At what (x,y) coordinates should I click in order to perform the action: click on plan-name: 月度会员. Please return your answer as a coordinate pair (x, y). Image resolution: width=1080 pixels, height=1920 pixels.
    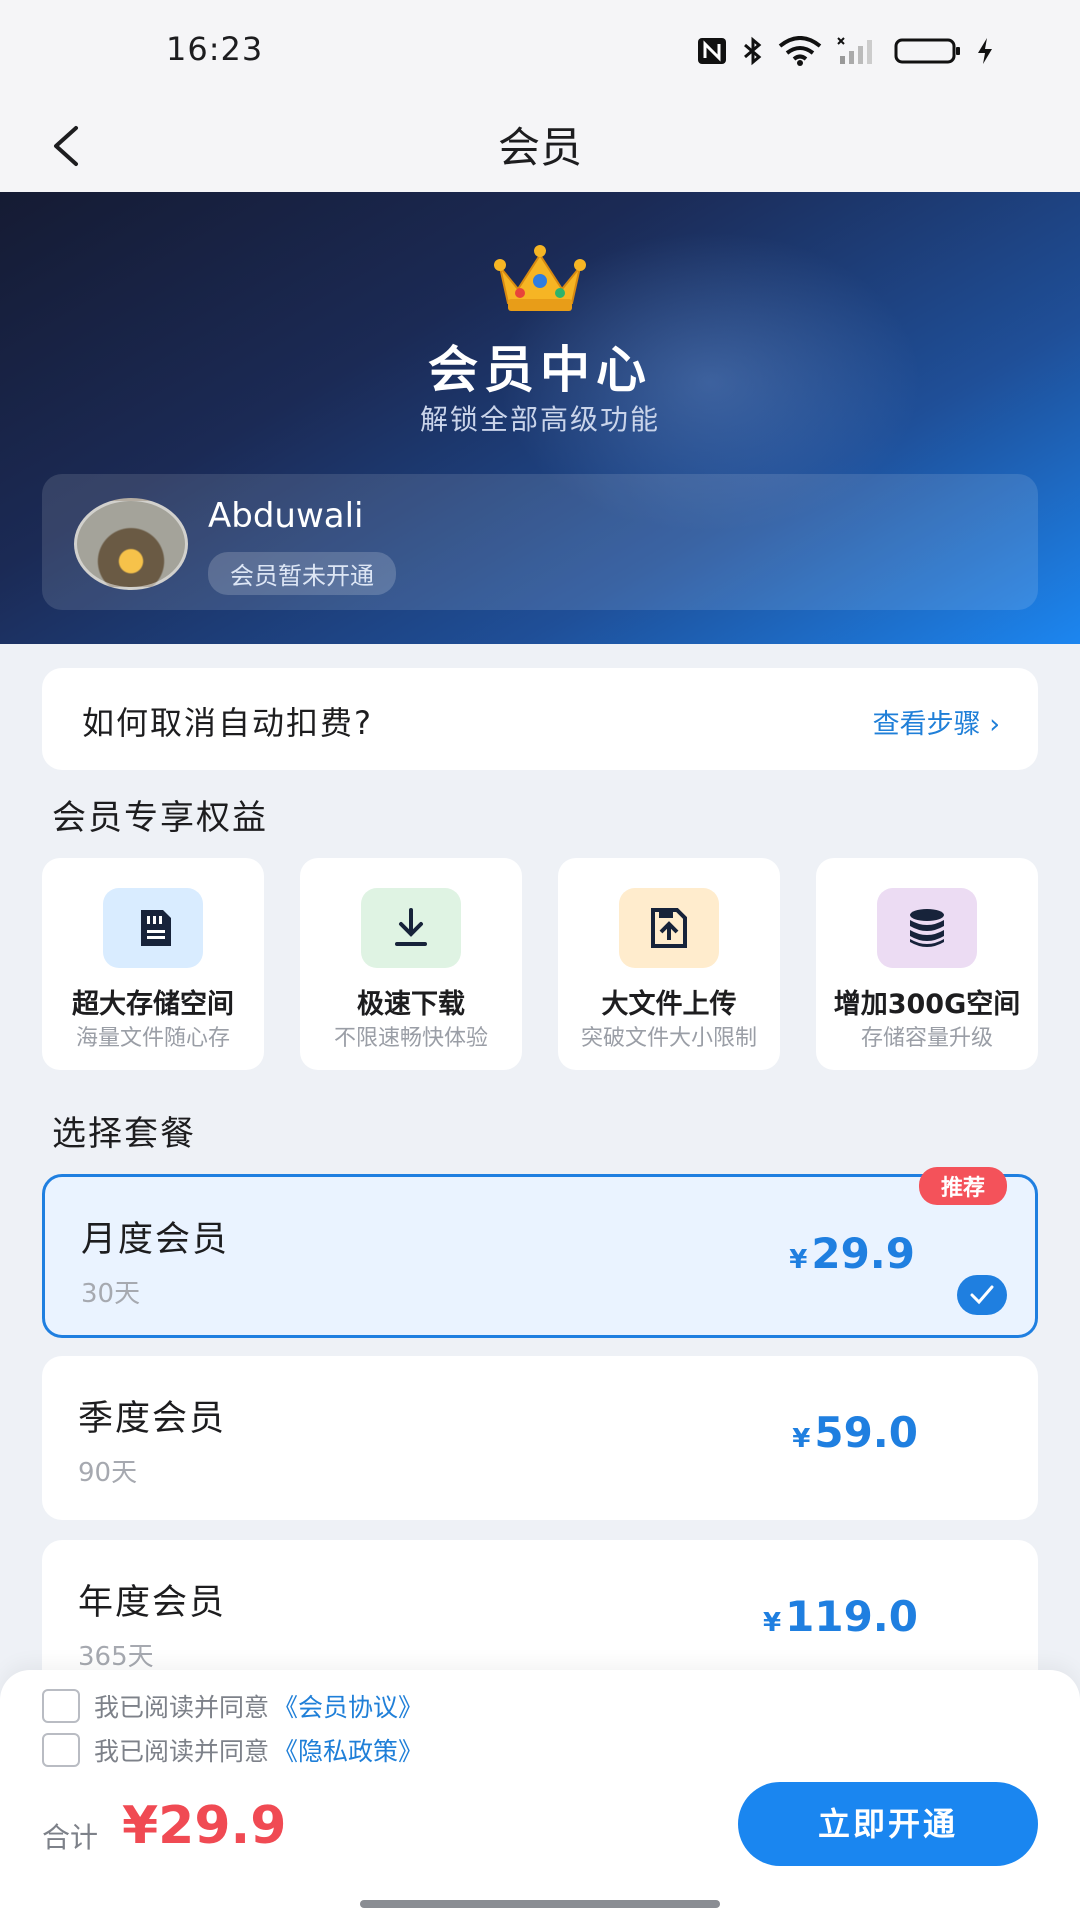
    Looking at the image, I should click on (155, 1240).